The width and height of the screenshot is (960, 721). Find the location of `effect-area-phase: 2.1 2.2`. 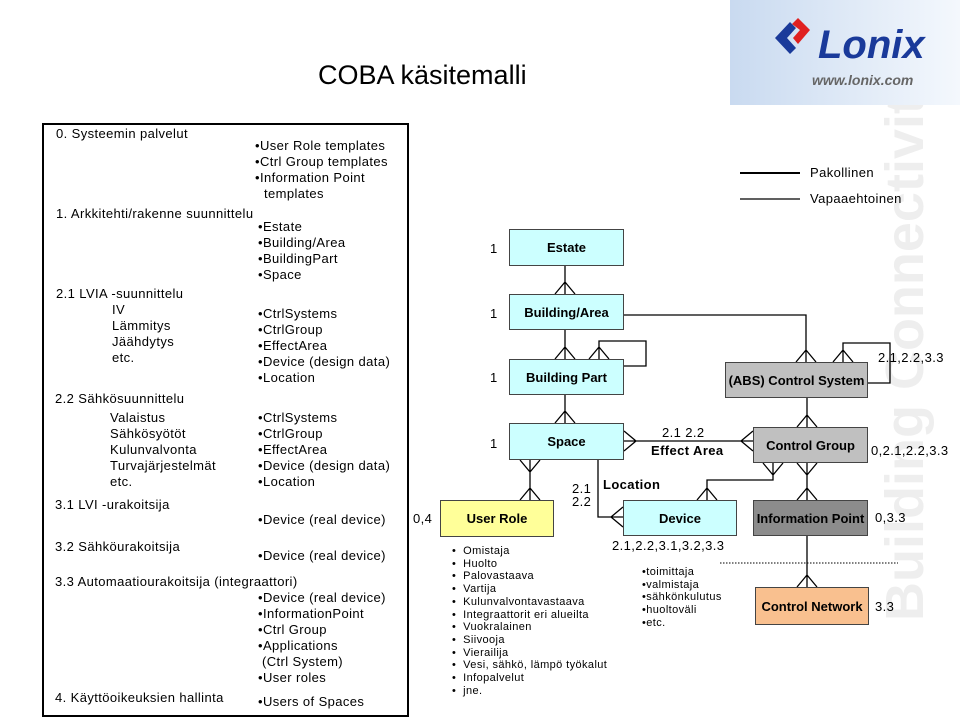

effect-area-phase: 2.1 2.2 is located at coordinates (683, 432).